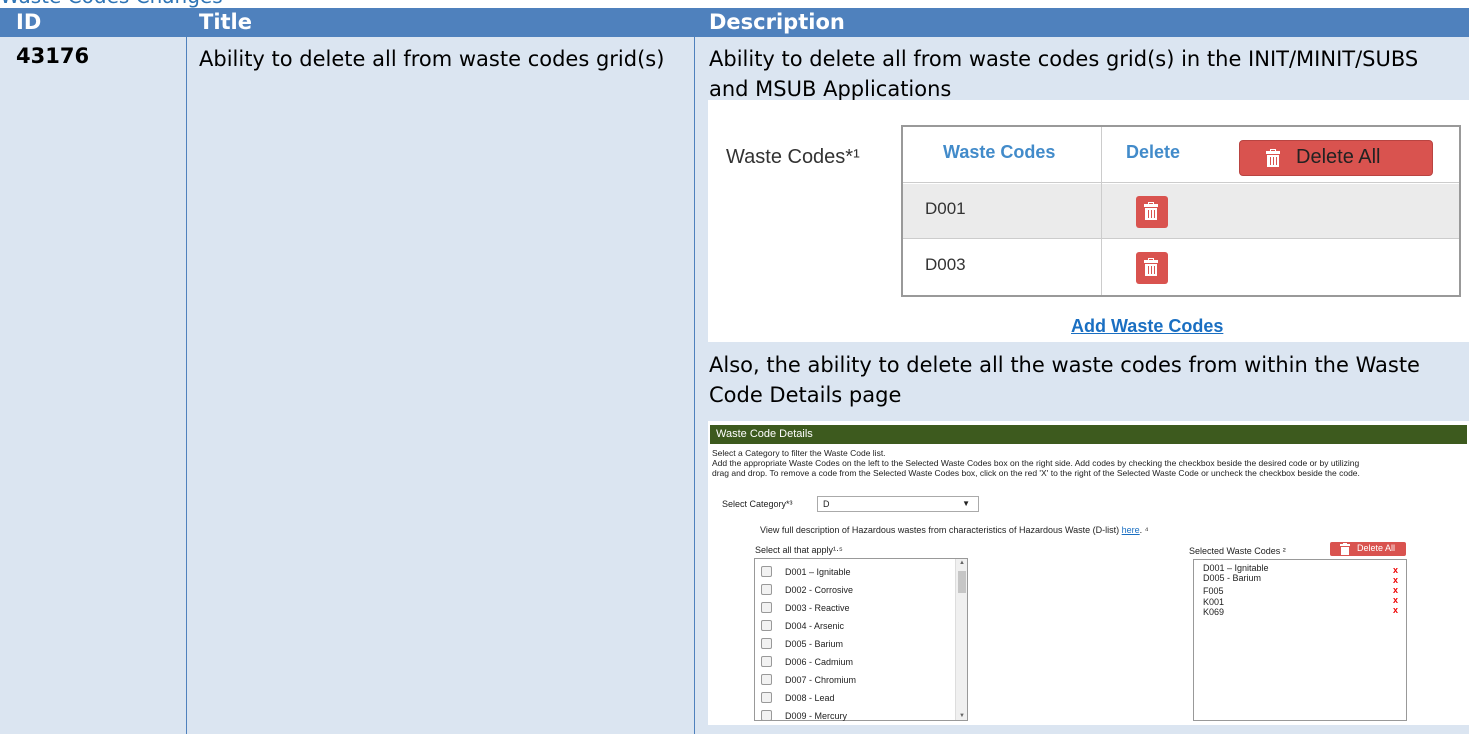 This screenshot has height=734, width=1469. Describe the element at coordinates (1131, 530) in the screenshot. I see `here-link: here` at that location.